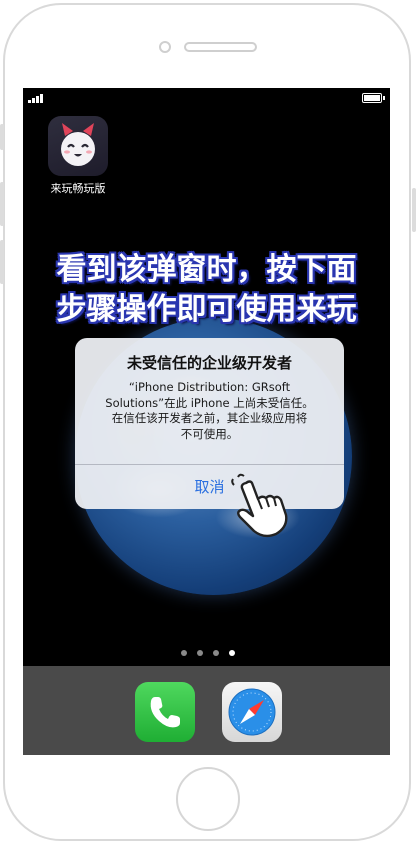  Describe the element at coordinates (373, 98) in the screenshot. I see `battery-icon` at that location.